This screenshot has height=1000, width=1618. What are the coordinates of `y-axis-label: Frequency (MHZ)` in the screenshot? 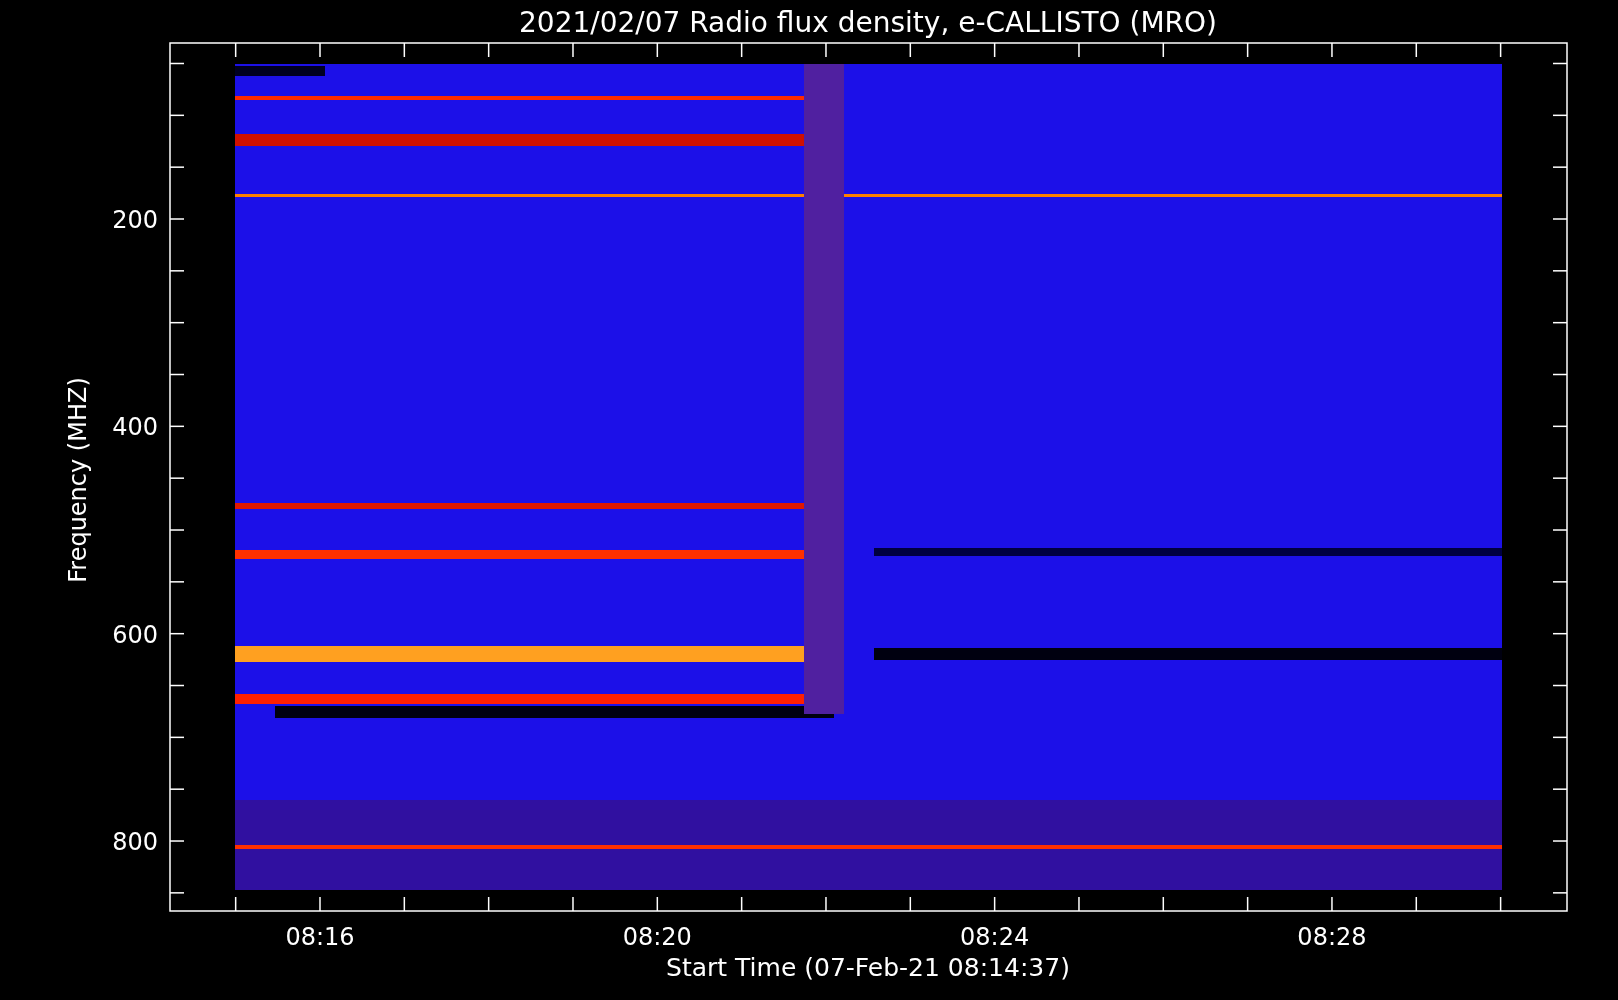 It's located at (78, 480).